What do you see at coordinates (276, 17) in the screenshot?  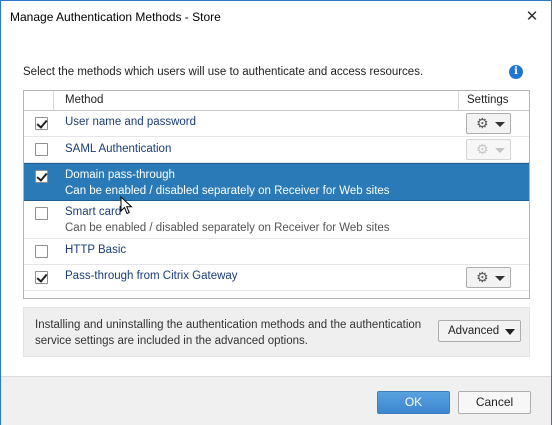 I see `title-bar: Manage Authentication Methods - Store ✕` at bounding box center [276, 17].